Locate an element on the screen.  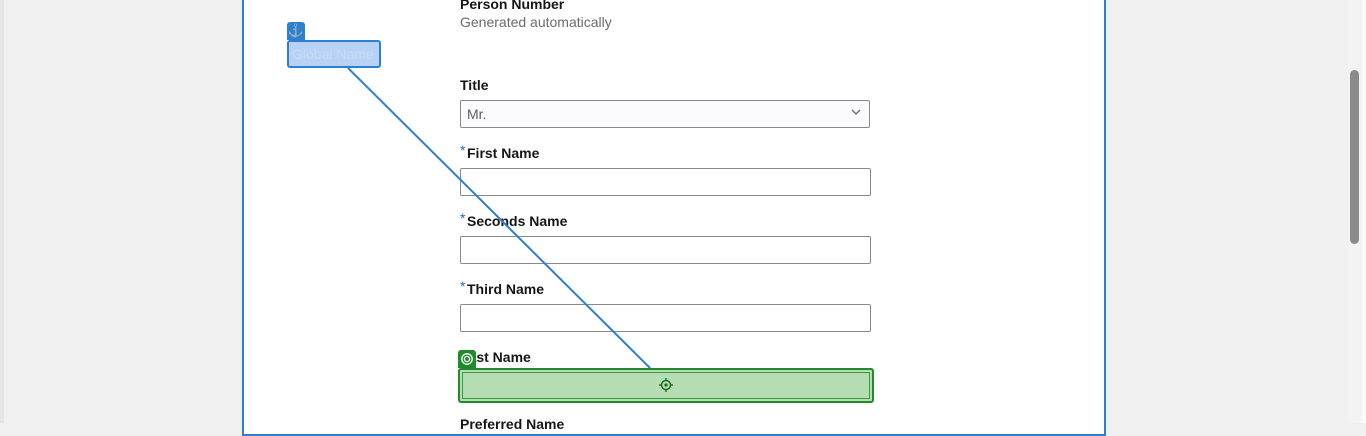
scrollbar-thumb is located at coordinates (1354, 157).